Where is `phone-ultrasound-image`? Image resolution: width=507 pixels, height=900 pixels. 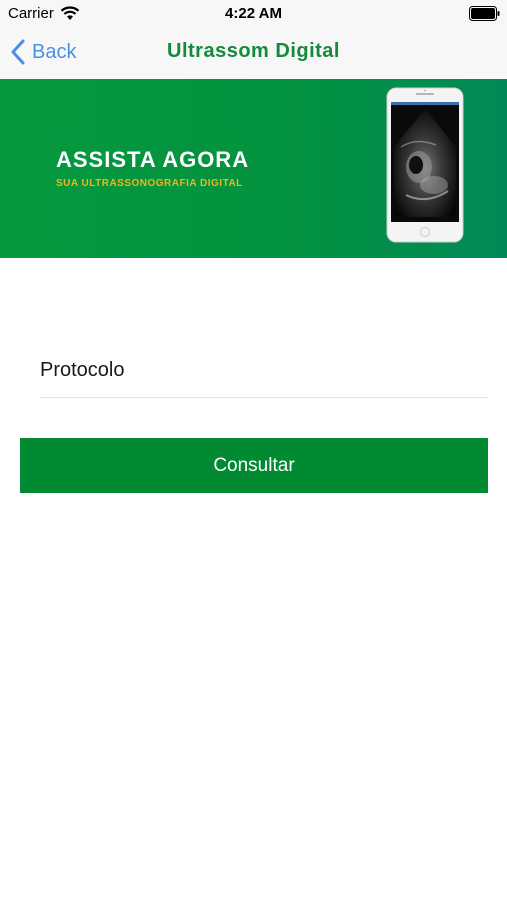 phone-ultrasound-image is located at coordinates (425, 165).